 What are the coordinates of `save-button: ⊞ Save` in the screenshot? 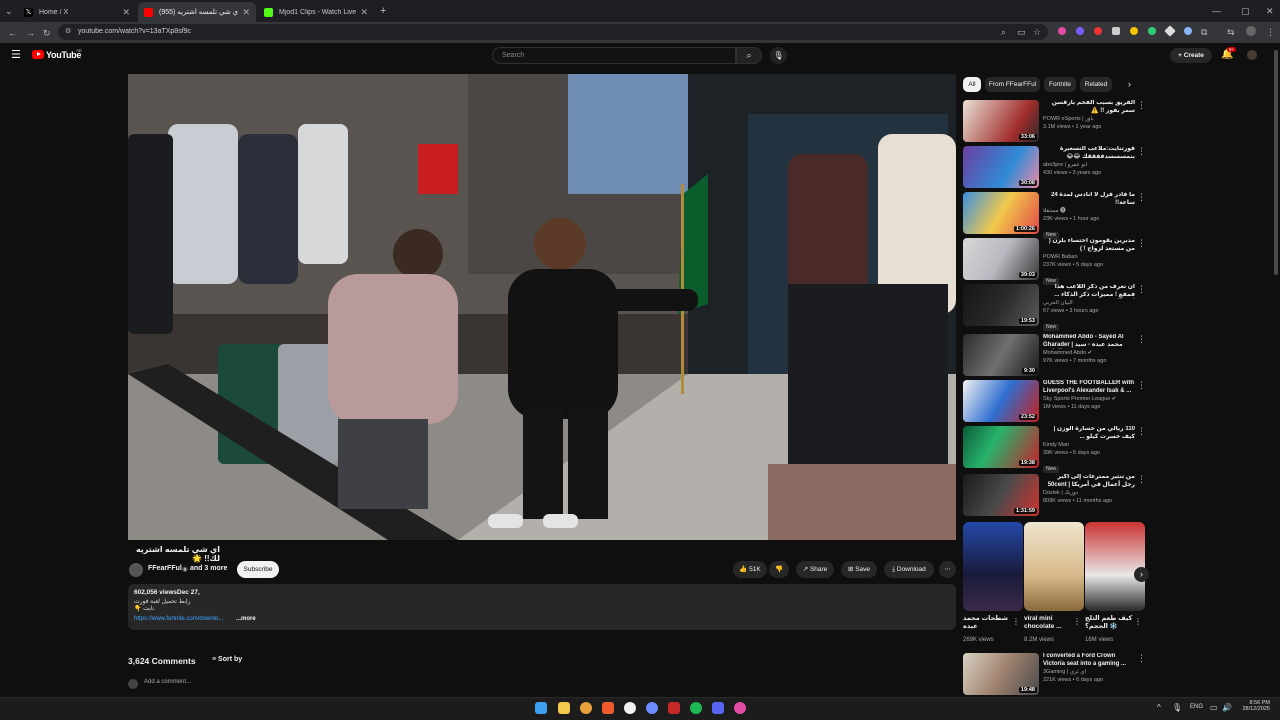 It's located at (859, 569).